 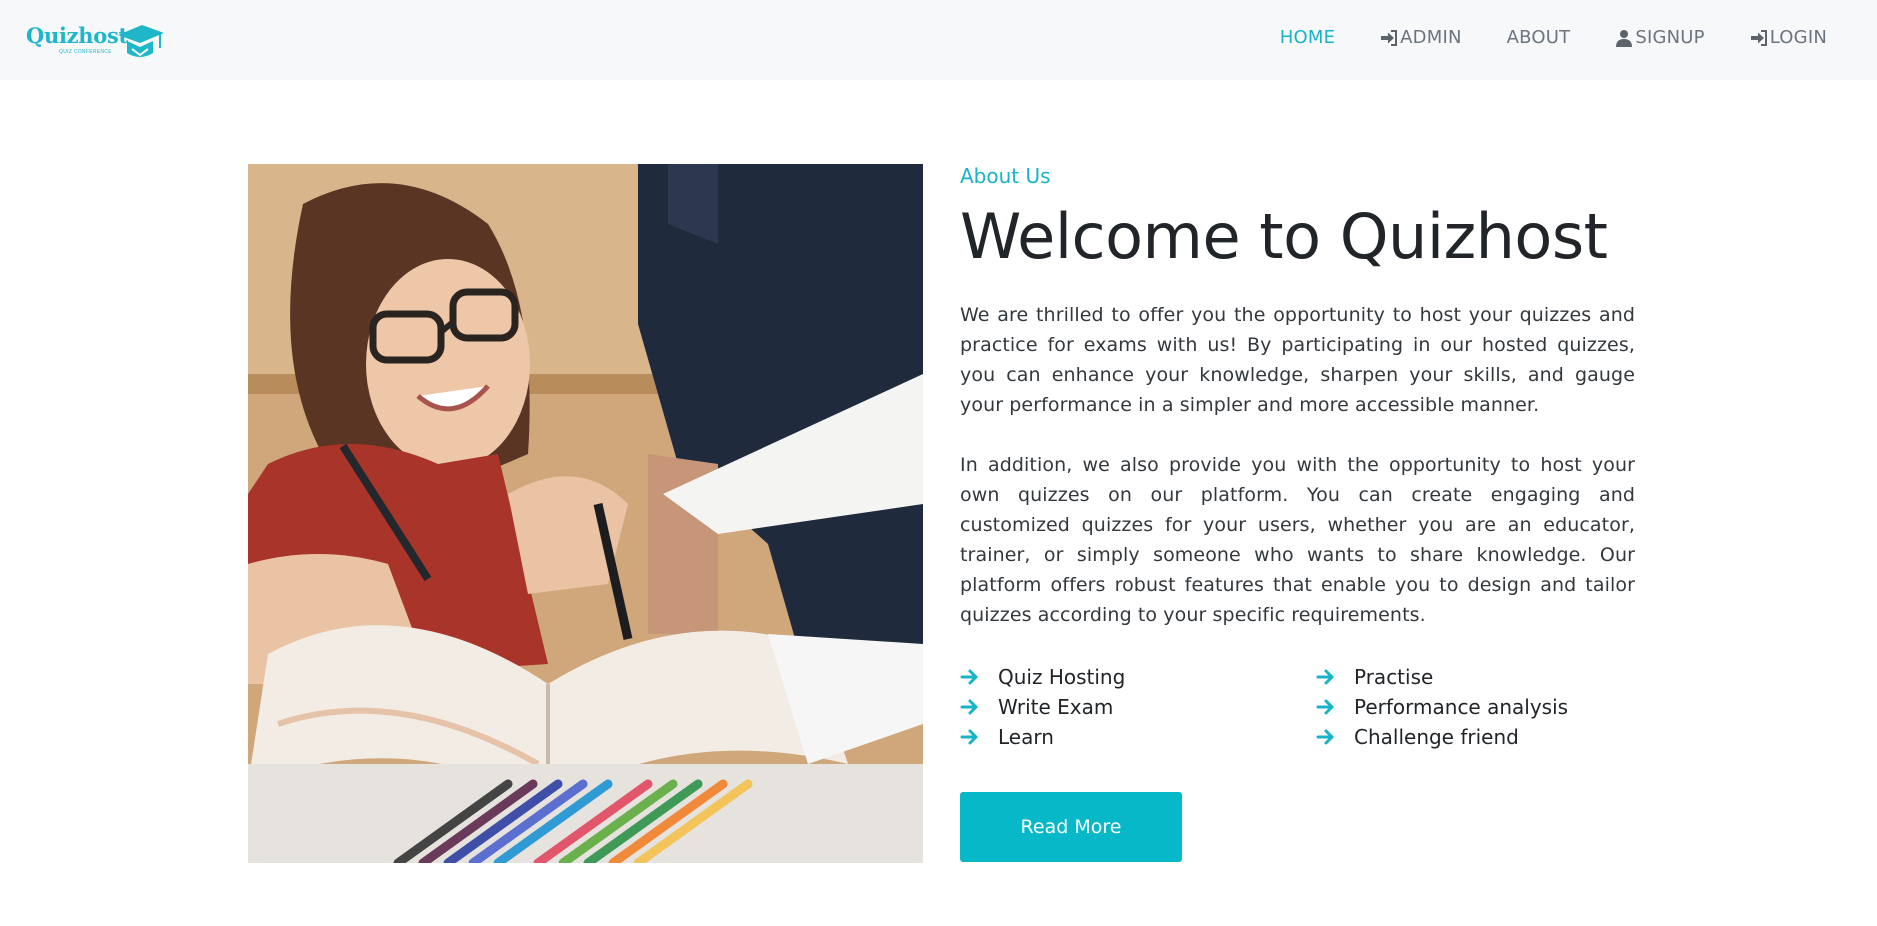 I want to click on feature-label: Practise, so click(x=1394, y=677).